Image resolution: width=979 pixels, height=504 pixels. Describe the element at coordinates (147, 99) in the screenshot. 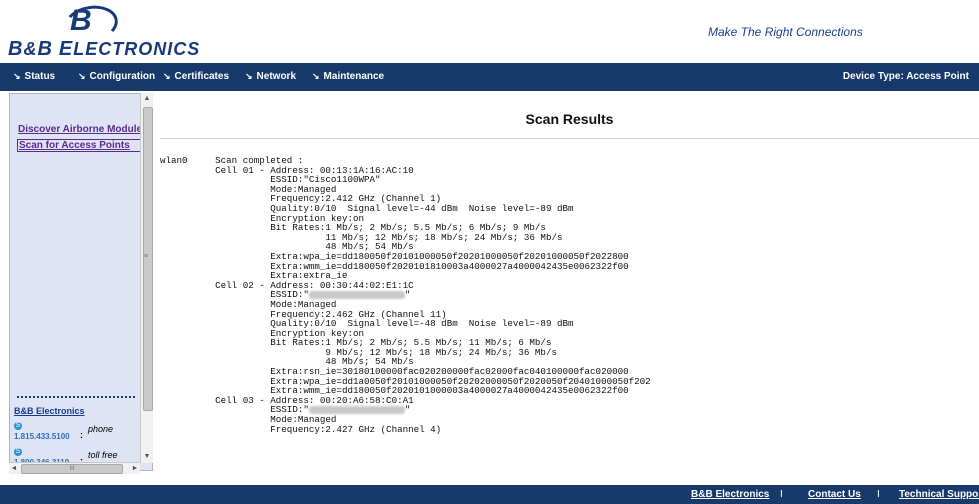

I see `scroll-up-arrow-icon: ▲` at that location.